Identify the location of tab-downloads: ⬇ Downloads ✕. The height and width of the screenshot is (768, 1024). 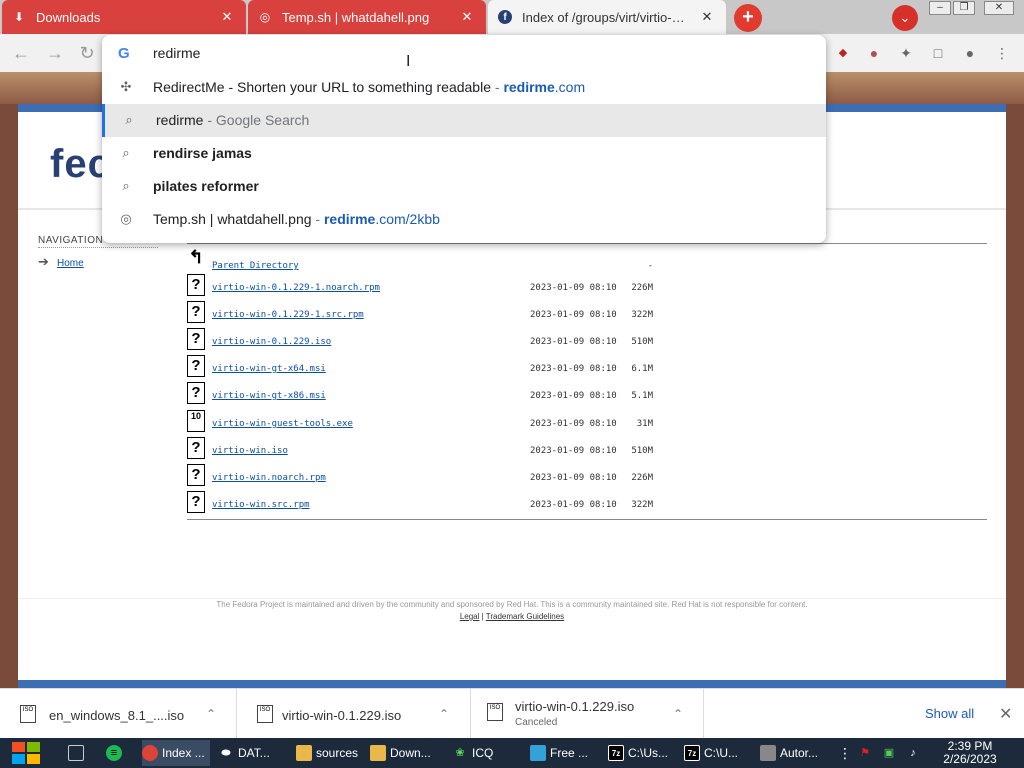
(124, 17).